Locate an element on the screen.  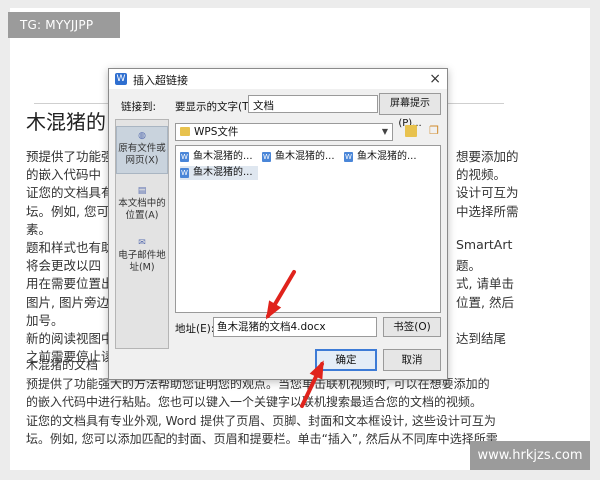
sidebar-item-place-in-document: ▤ 本文档中的位置(A) is located at coordinates (142, 203).